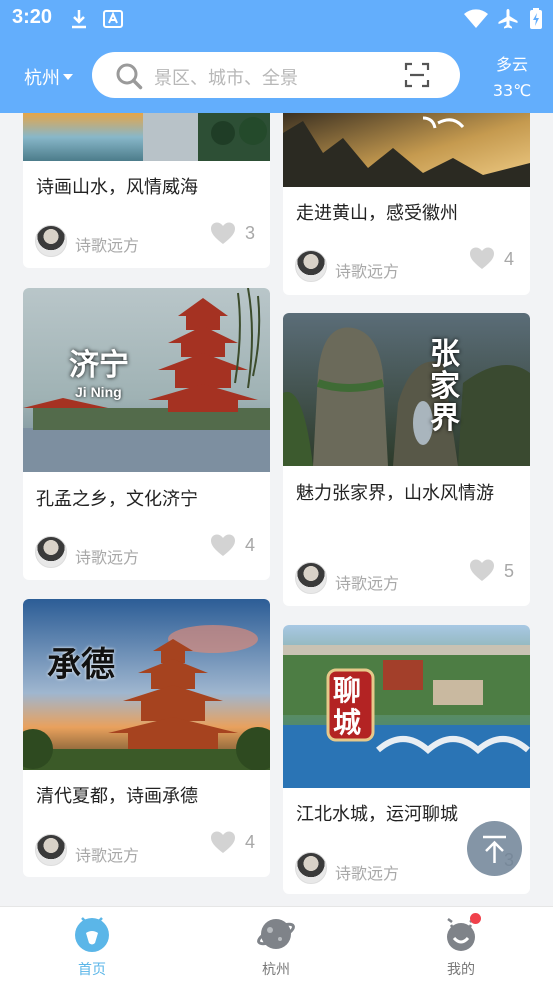  Describe the element at coordinates (250, 233) in the screenshot. I see `like-count: 3` at that location.